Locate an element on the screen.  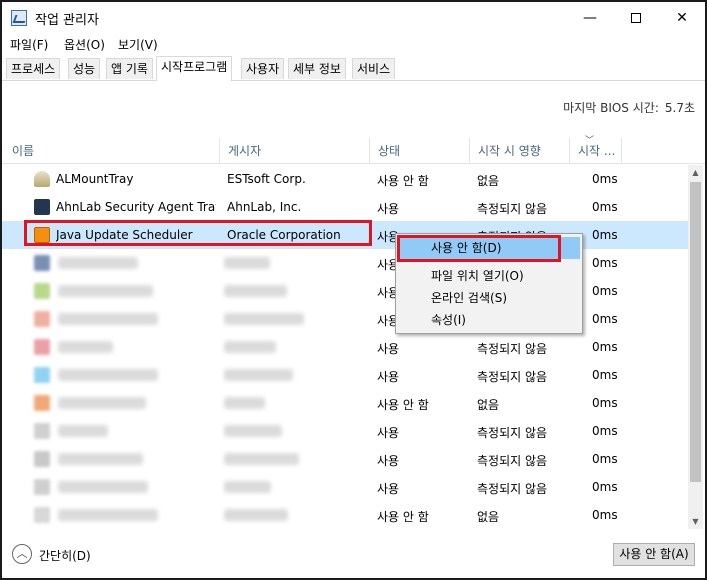
scroll-thumb is located at coordinates (695, 332).